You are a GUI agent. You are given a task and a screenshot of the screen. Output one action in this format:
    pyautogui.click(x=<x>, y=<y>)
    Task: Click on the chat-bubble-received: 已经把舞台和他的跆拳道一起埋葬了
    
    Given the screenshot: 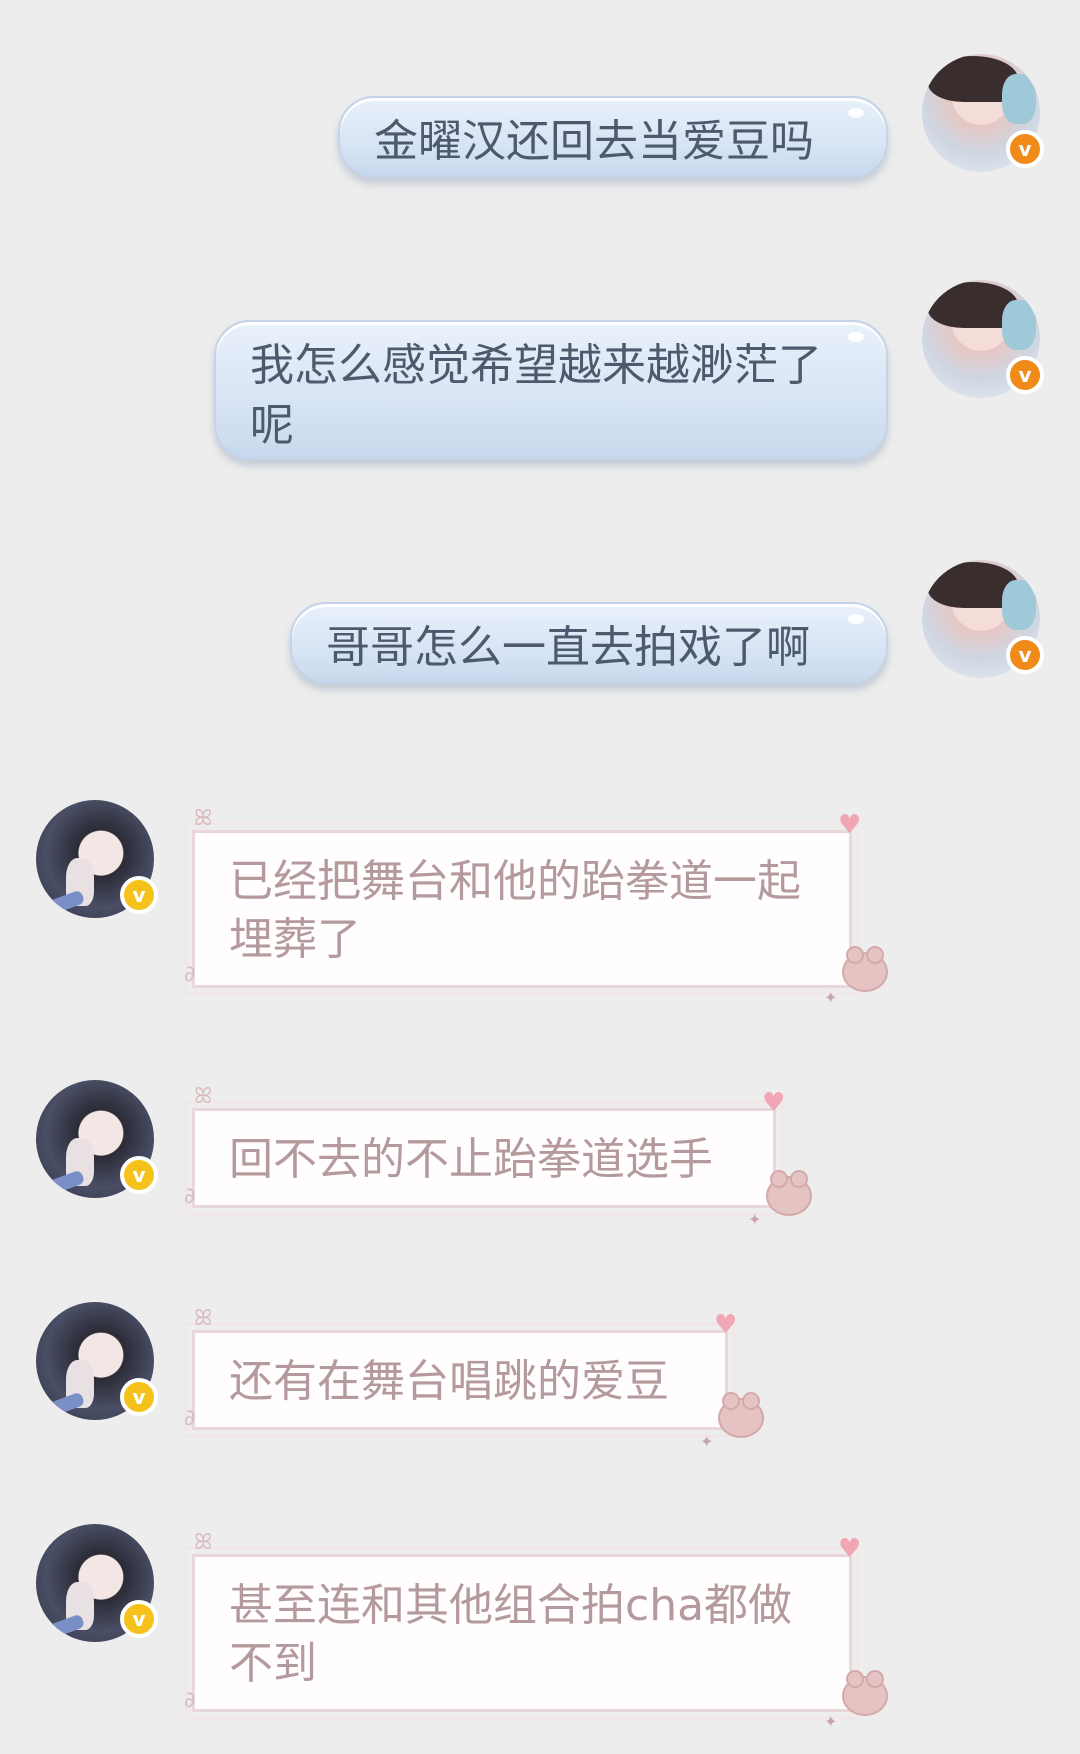 What is the action you would take?
    pyautogui.click(x=522, y=909)
    